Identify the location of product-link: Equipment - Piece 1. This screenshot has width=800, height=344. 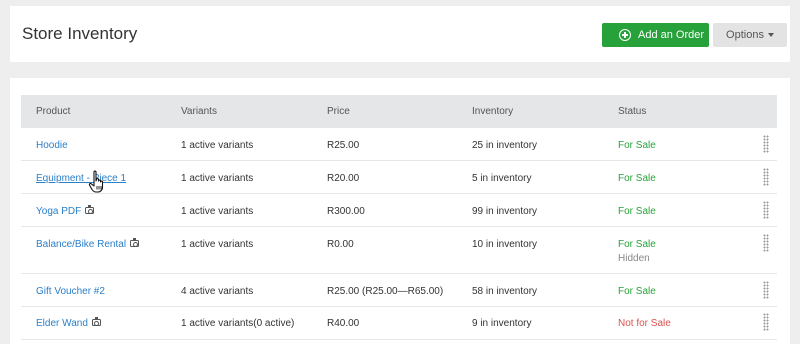
(81, 178).